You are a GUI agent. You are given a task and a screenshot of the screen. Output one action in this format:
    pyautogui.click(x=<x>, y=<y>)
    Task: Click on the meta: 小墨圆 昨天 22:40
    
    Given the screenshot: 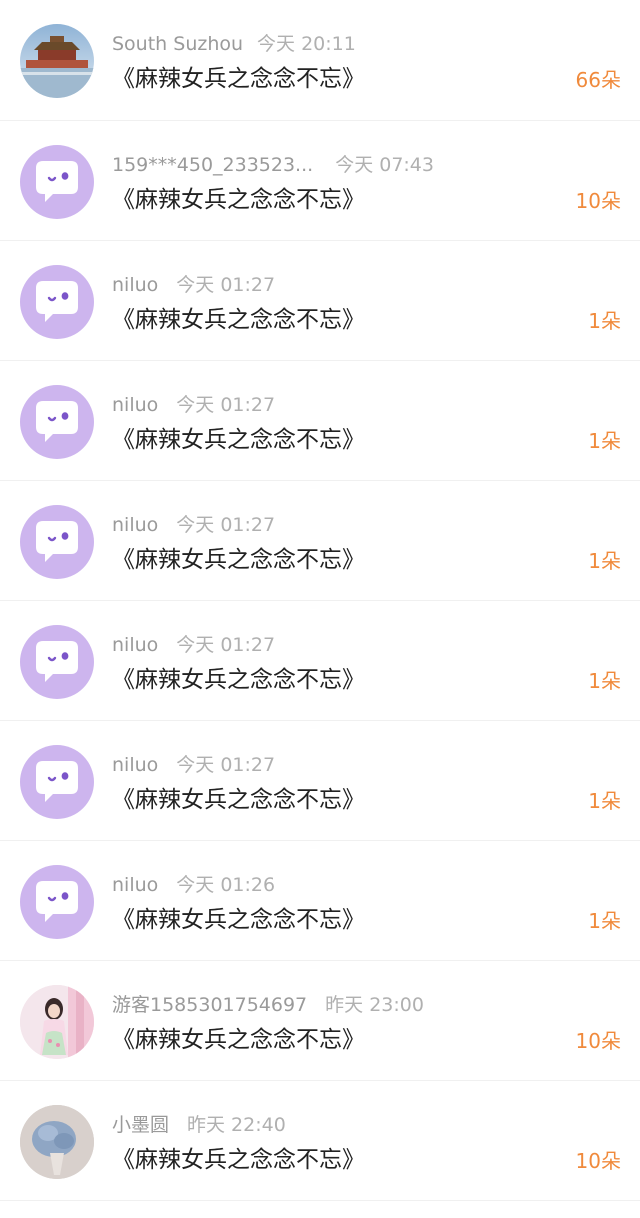 What is the action you would take?
    pyautogui.click(x=199, y=1125)
    